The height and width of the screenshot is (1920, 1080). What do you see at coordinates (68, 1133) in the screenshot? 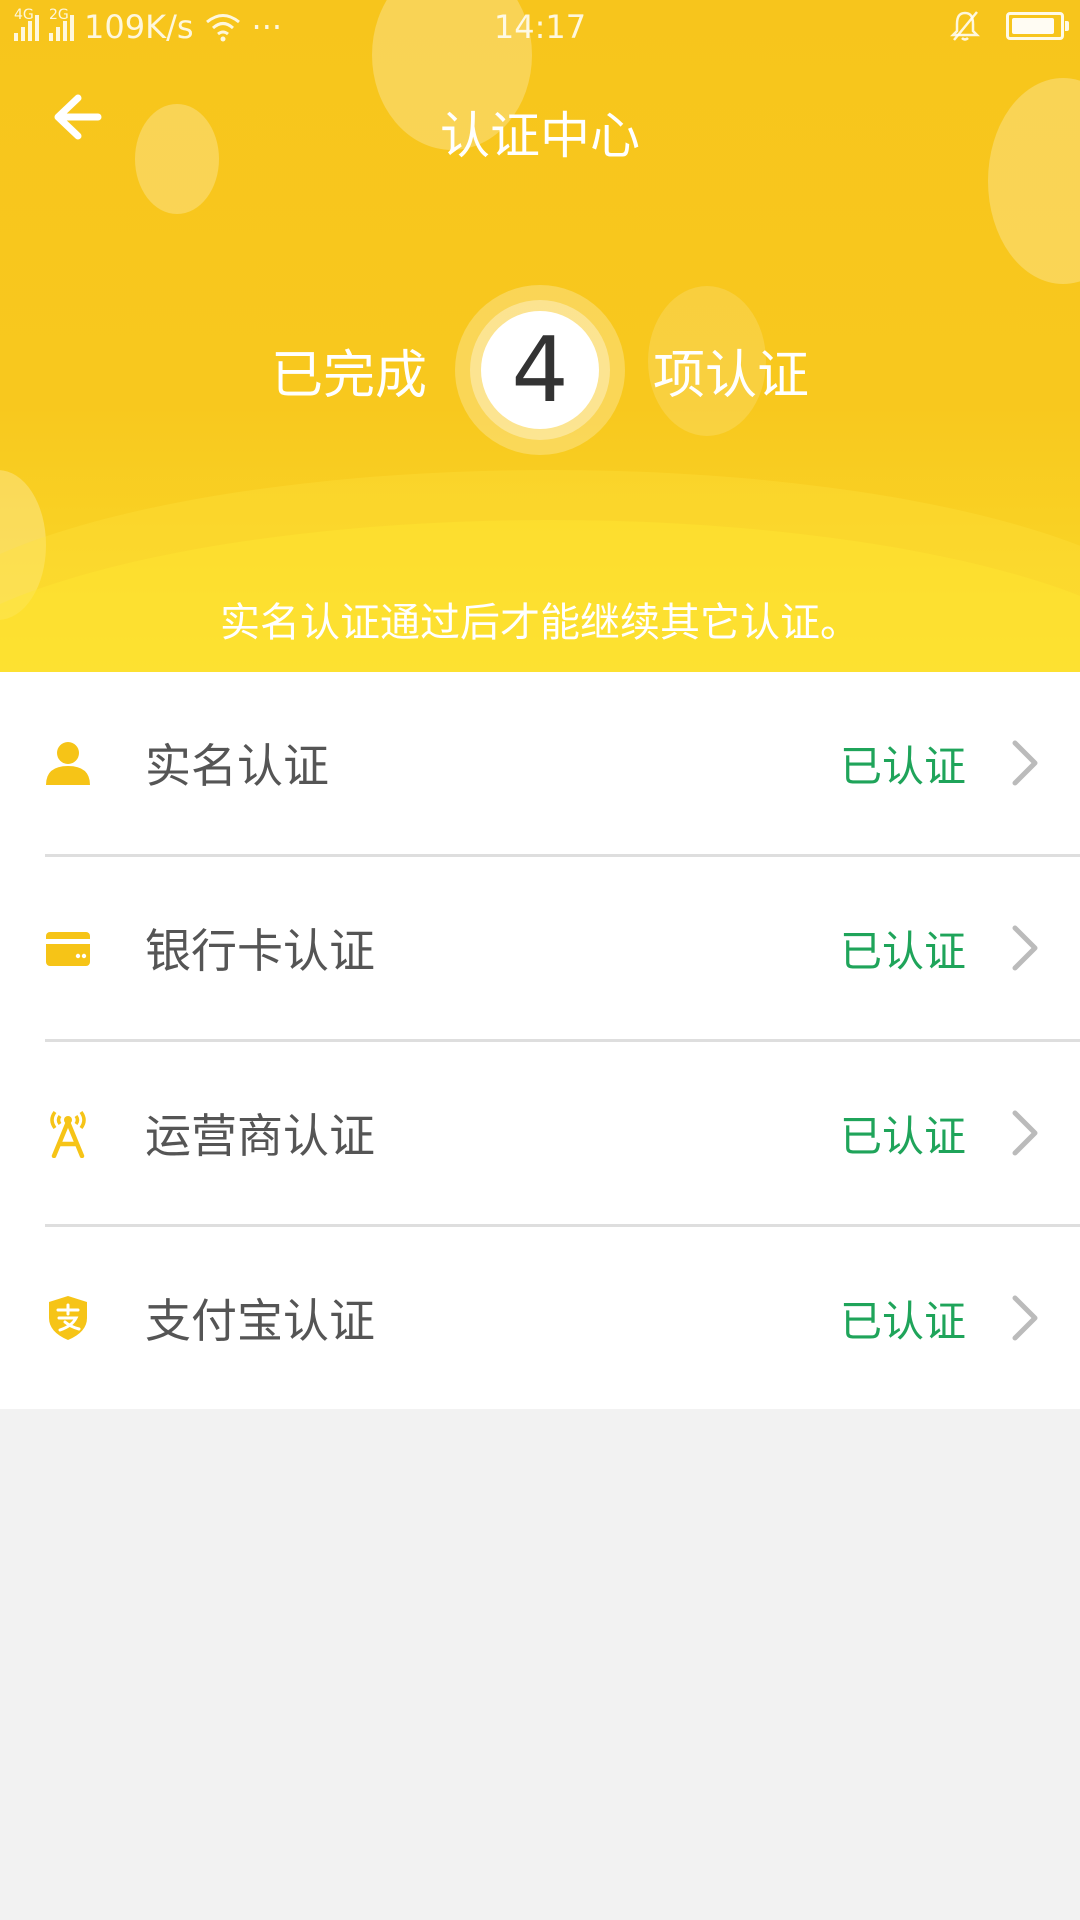
I see `signal-tower-icon` at bounding box center [68, 1133].